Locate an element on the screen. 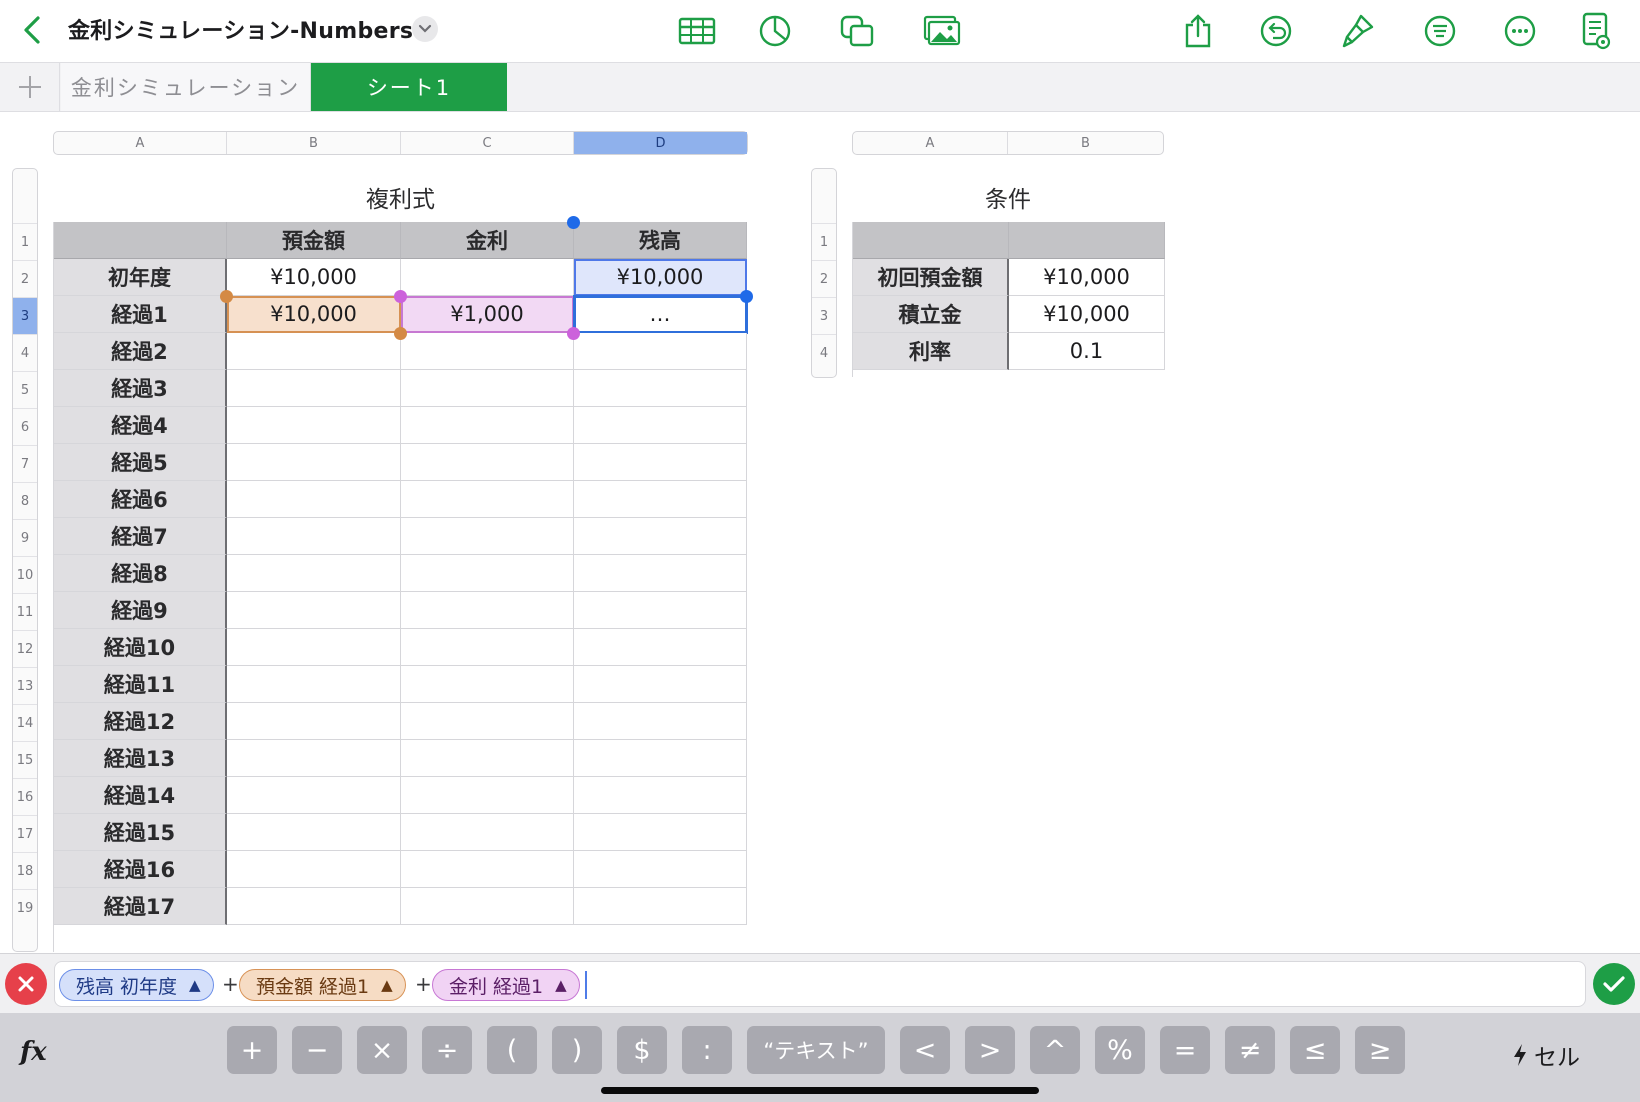 The width and height of the screenshot is (1640, 1102). row-label-cell: 経過5 is located at coordinates (140, 462).